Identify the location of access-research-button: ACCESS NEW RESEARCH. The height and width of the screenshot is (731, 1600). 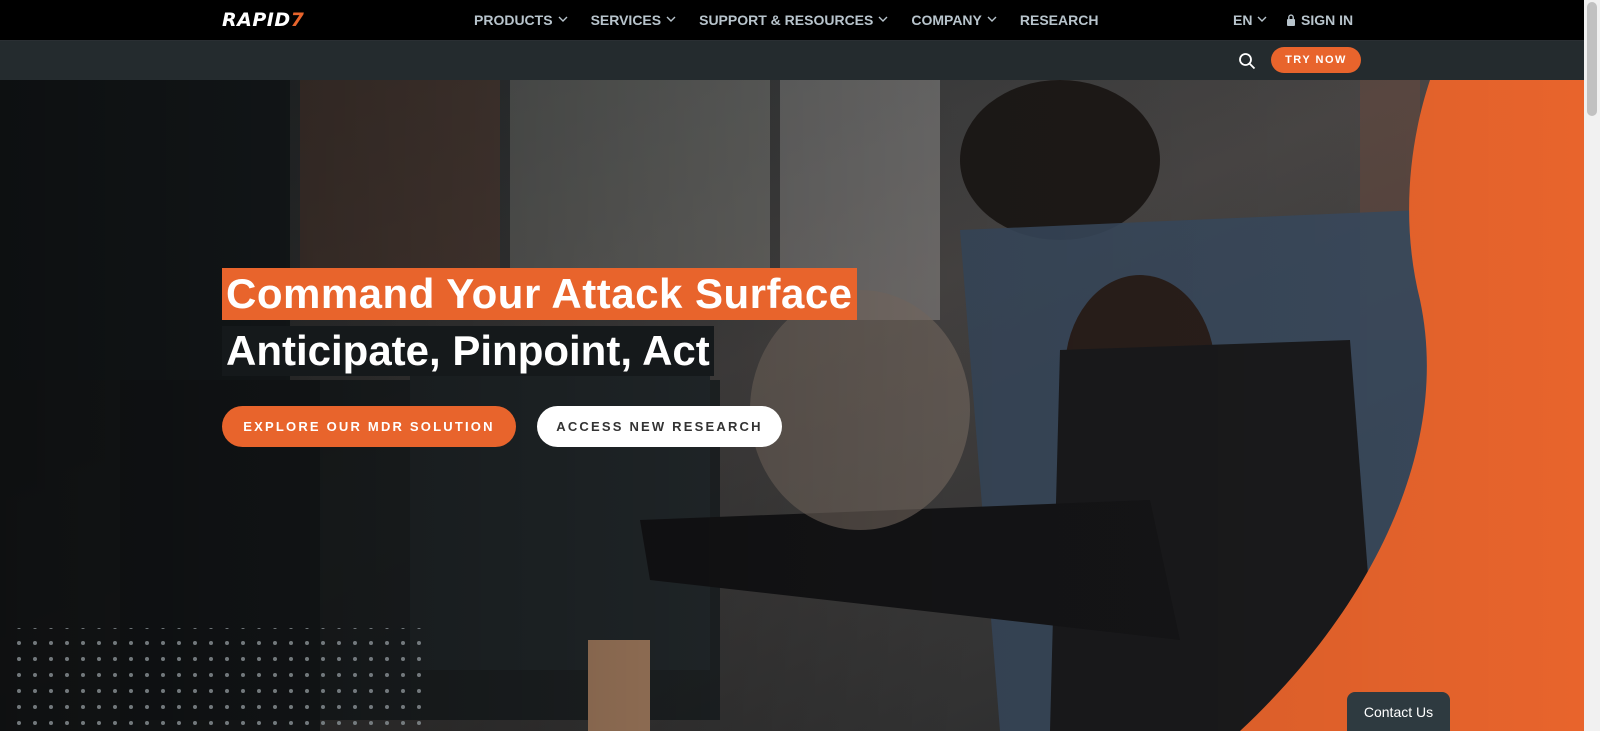
(659, 426).